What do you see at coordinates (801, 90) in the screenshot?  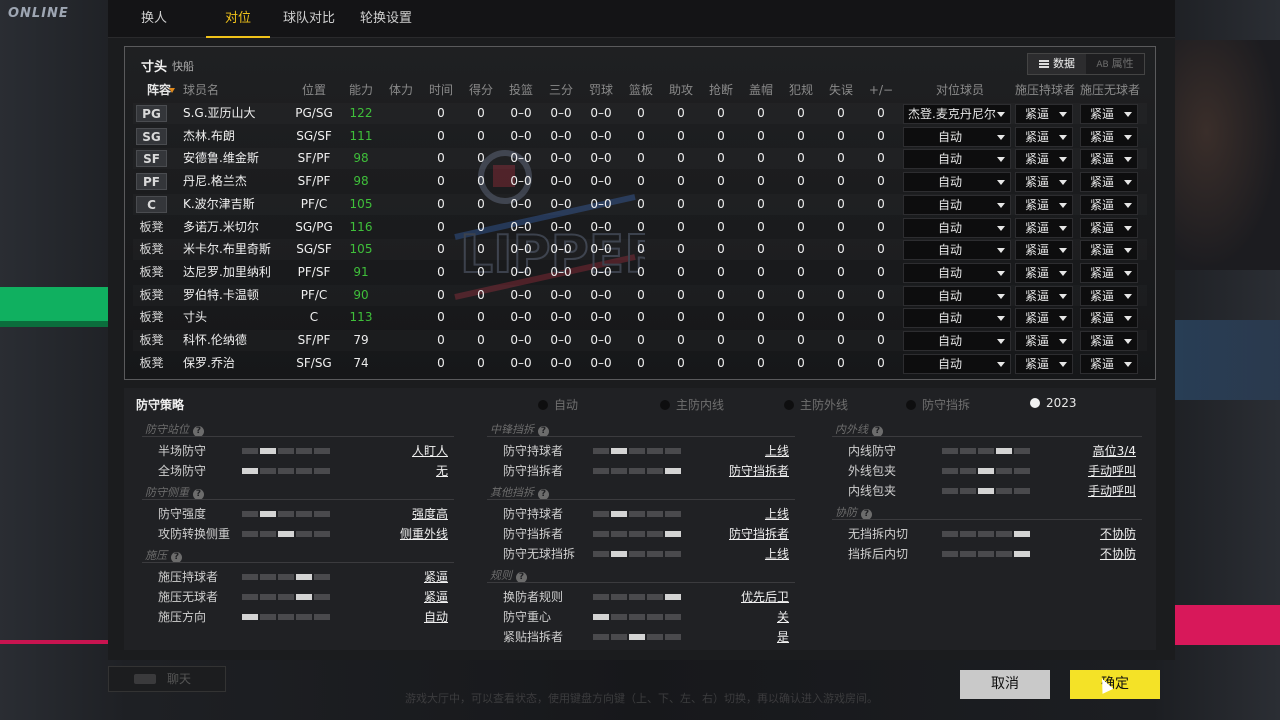 I see `col-fouls-header: 犯规` at bounding box center [801, 90].